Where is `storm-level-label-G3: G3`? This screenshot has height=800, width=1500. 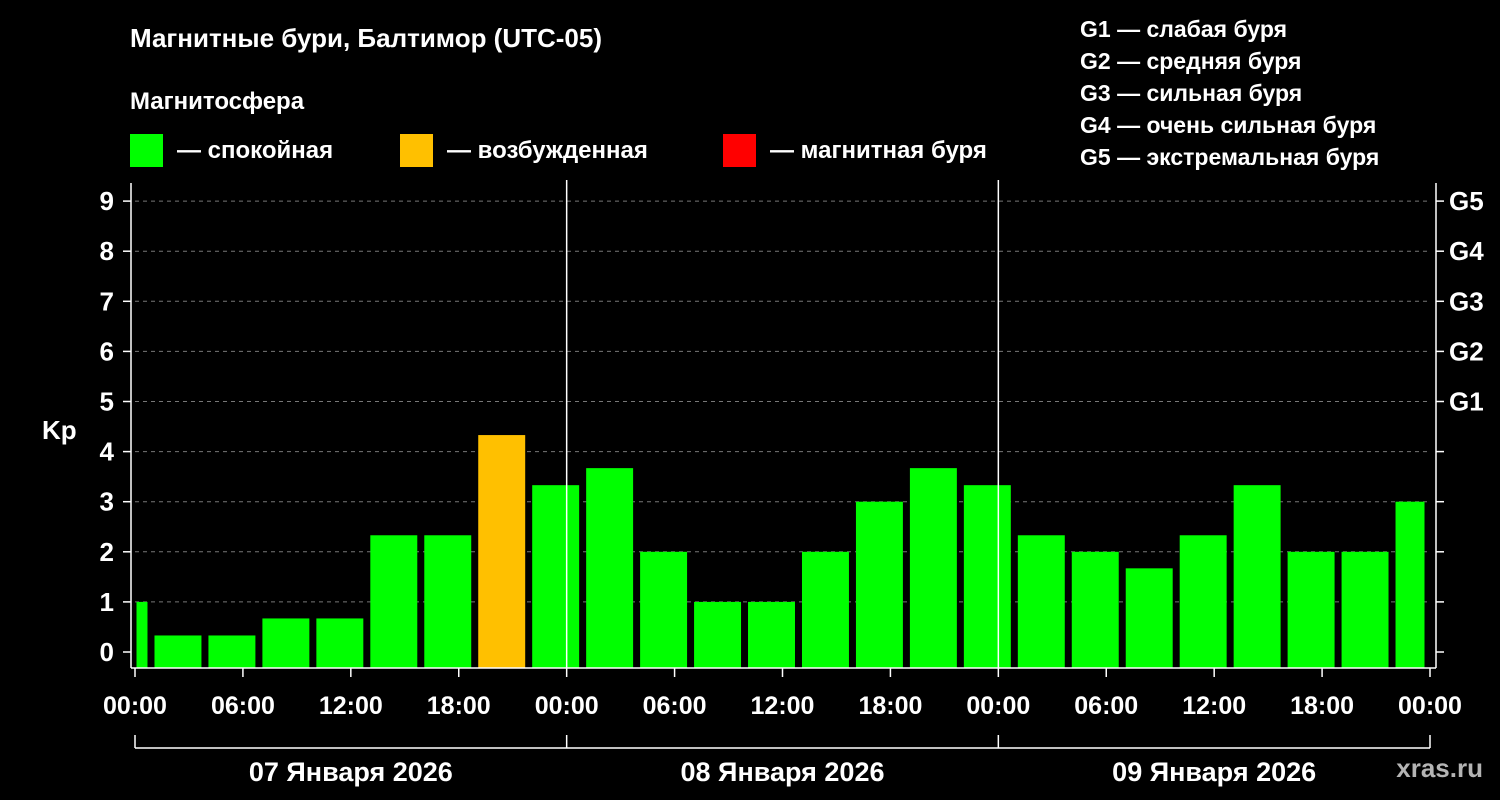
storm-level-label-G3: G3 is located at coordinates (1466, 301).